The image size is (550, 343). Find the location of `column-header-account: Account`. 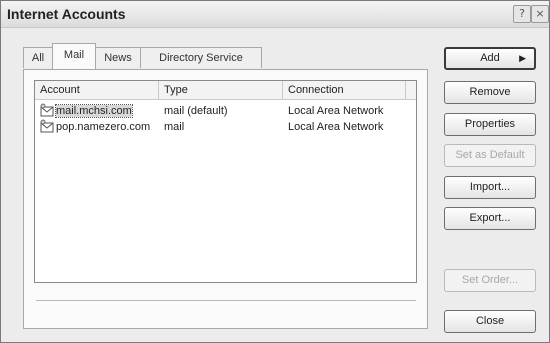

column-header-account: Account is located at coordinates (97, 90).